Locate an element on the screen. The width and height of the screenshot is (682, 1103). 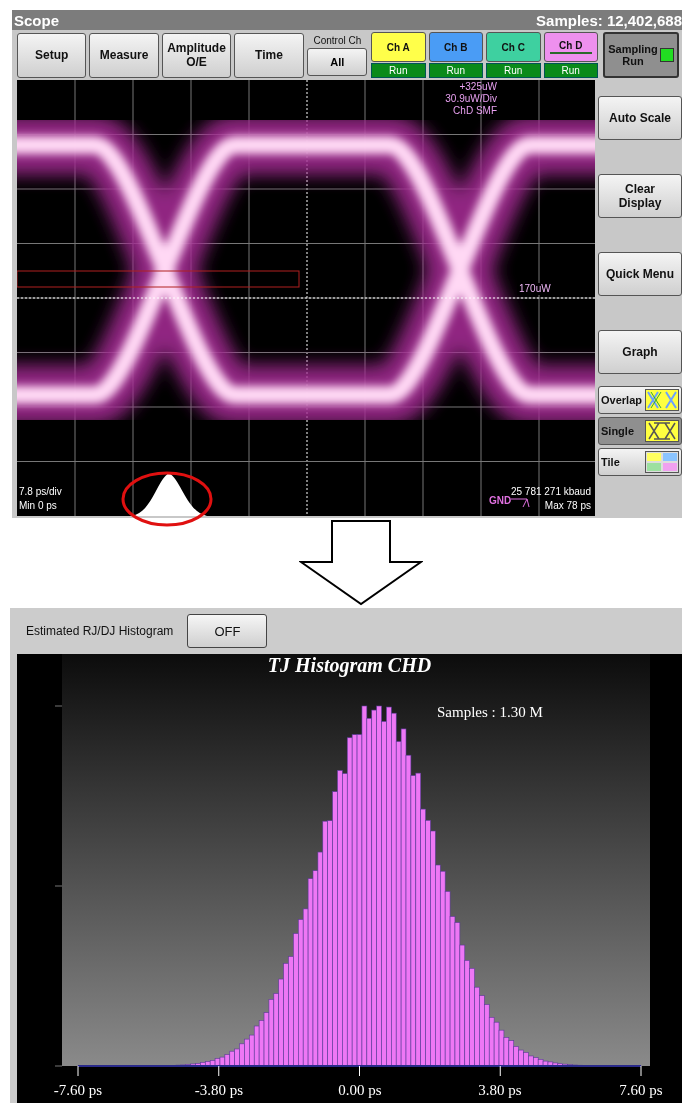
eye-pattern-icon is located at coordinates (662, 431).